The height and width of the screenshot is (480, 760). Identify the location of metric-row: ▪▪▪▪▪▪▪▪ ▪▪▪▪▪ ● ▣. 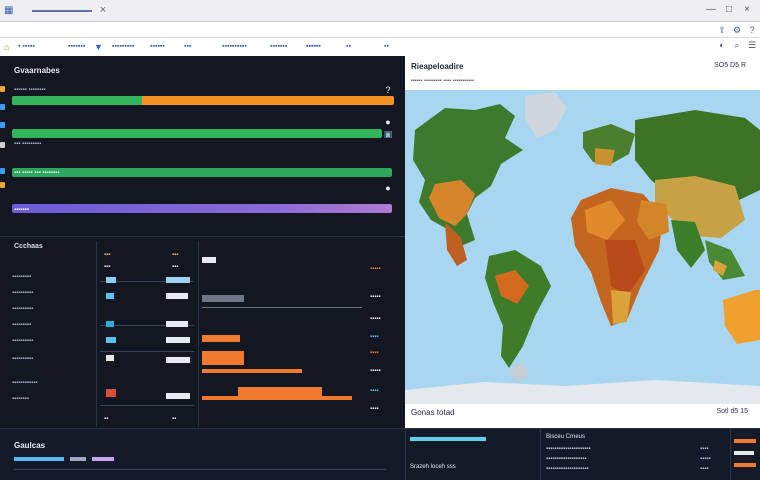
(203, 131).